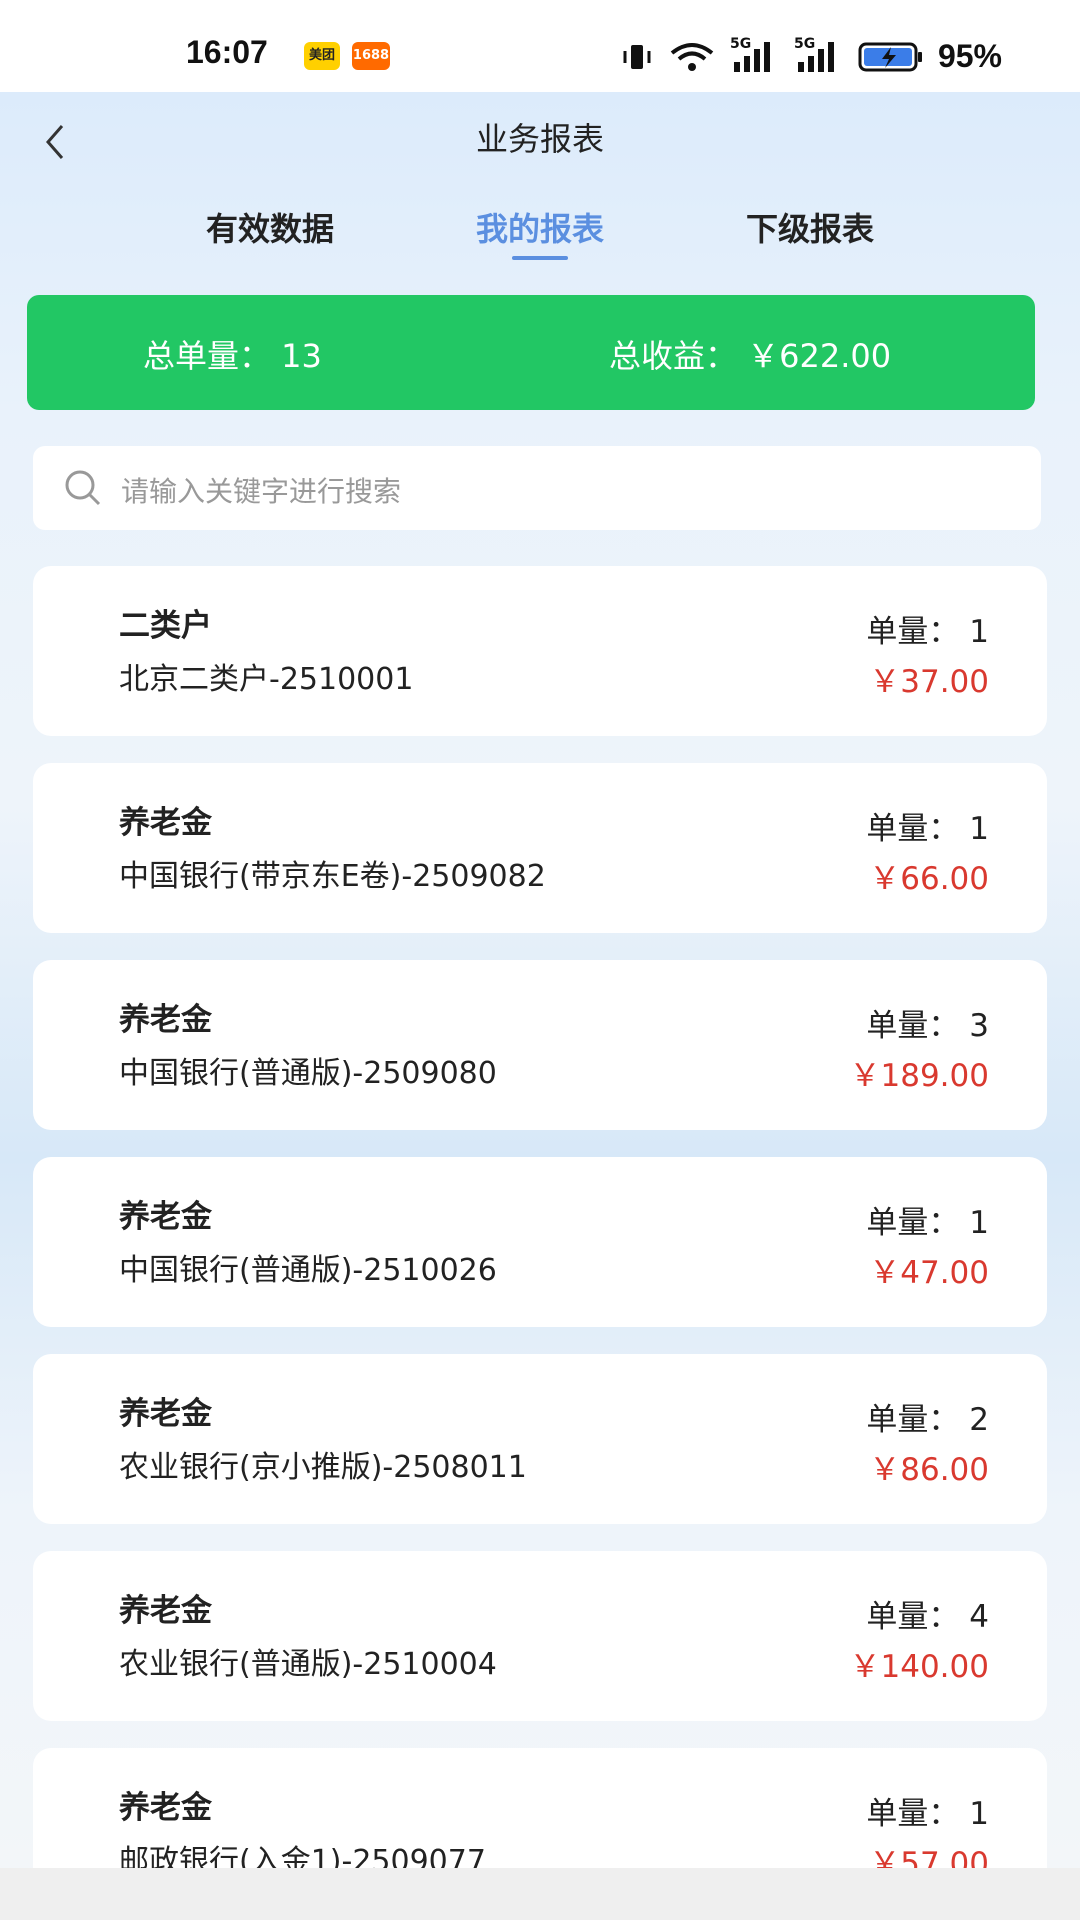  I want to click on search-bar: 请输入关键字进行搜索, so click(537, 488).